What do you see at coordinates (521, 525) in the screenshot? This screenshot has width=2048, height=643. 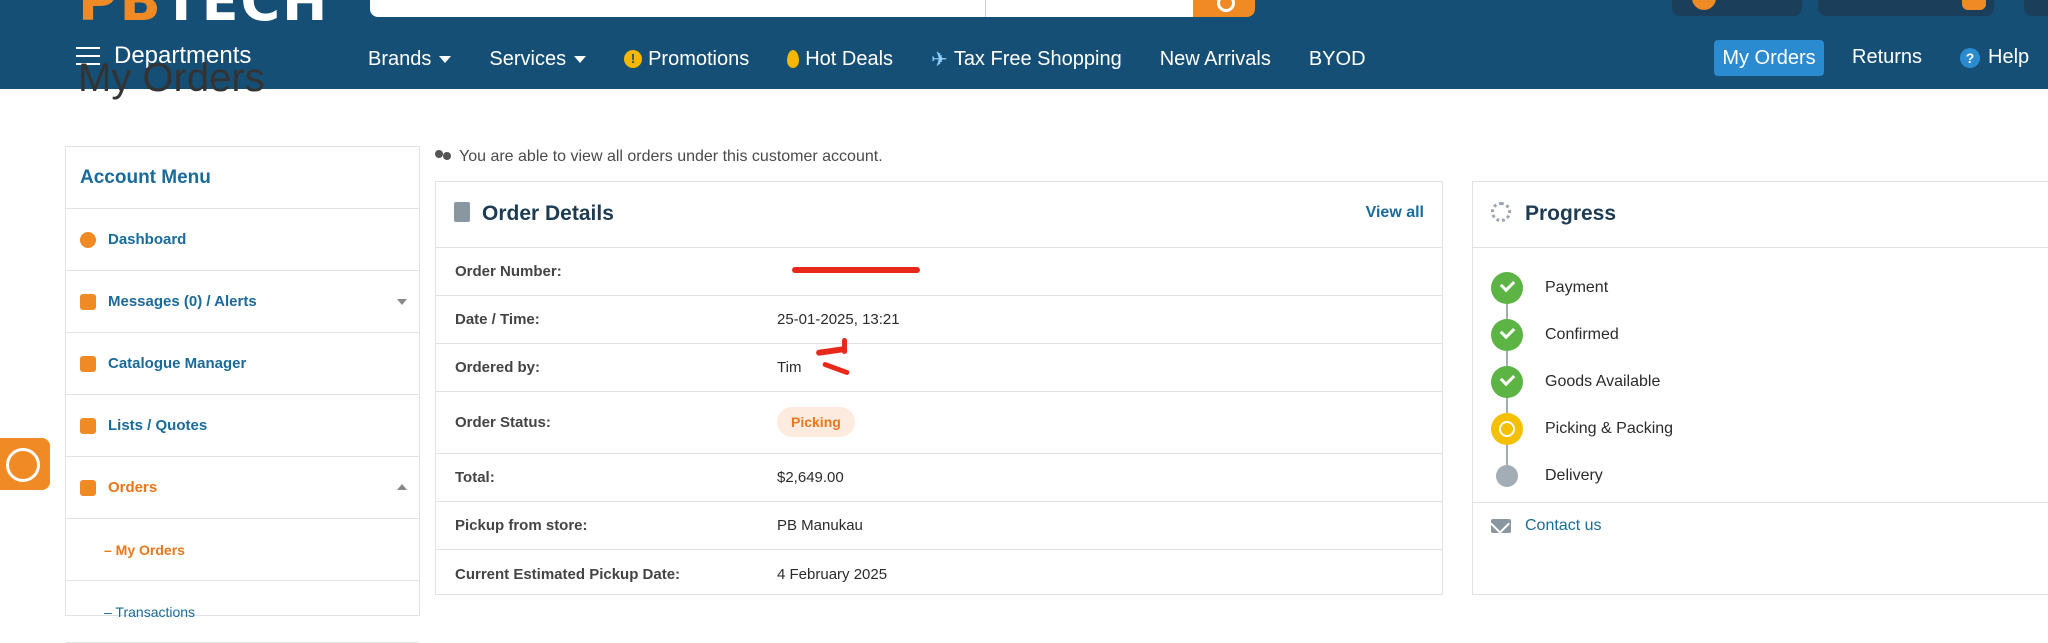 I see `row-label: Pickup from store:` at bounding box center [521, 525].